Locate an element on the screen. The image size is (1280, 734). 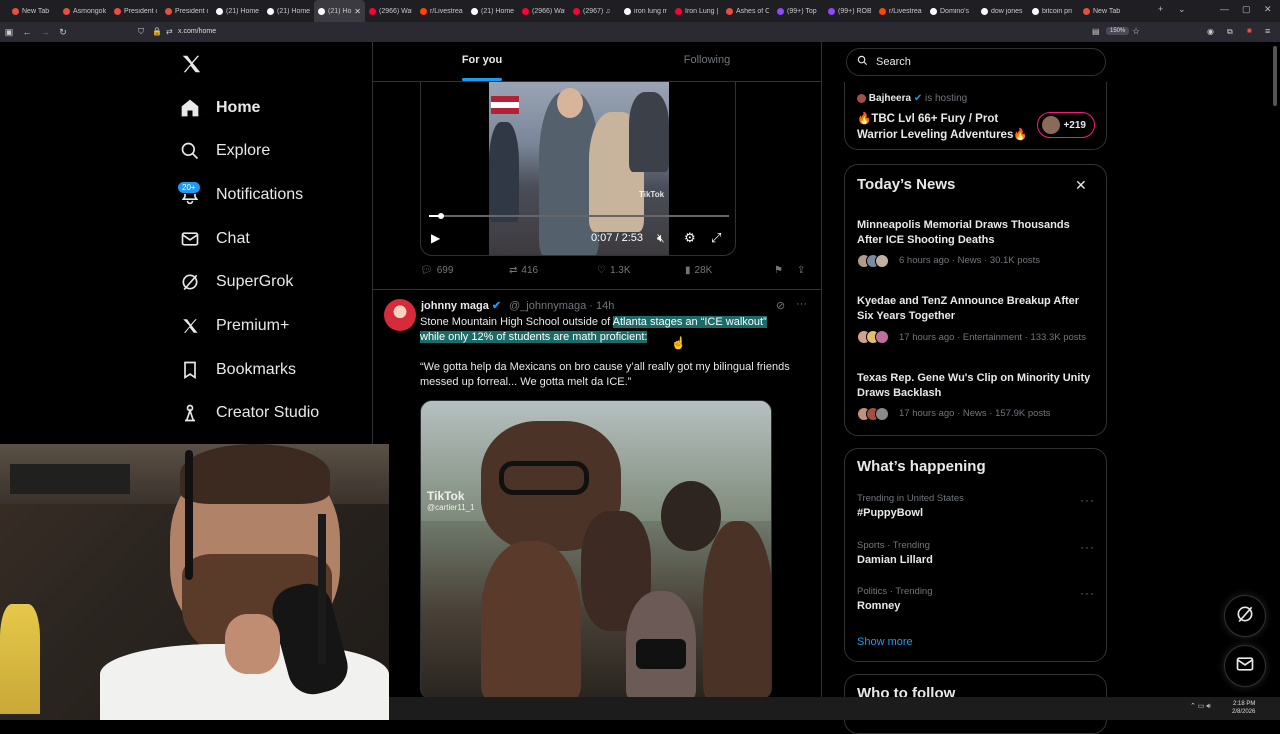
tab-label: New Tab is located at coordinates (36, 11).